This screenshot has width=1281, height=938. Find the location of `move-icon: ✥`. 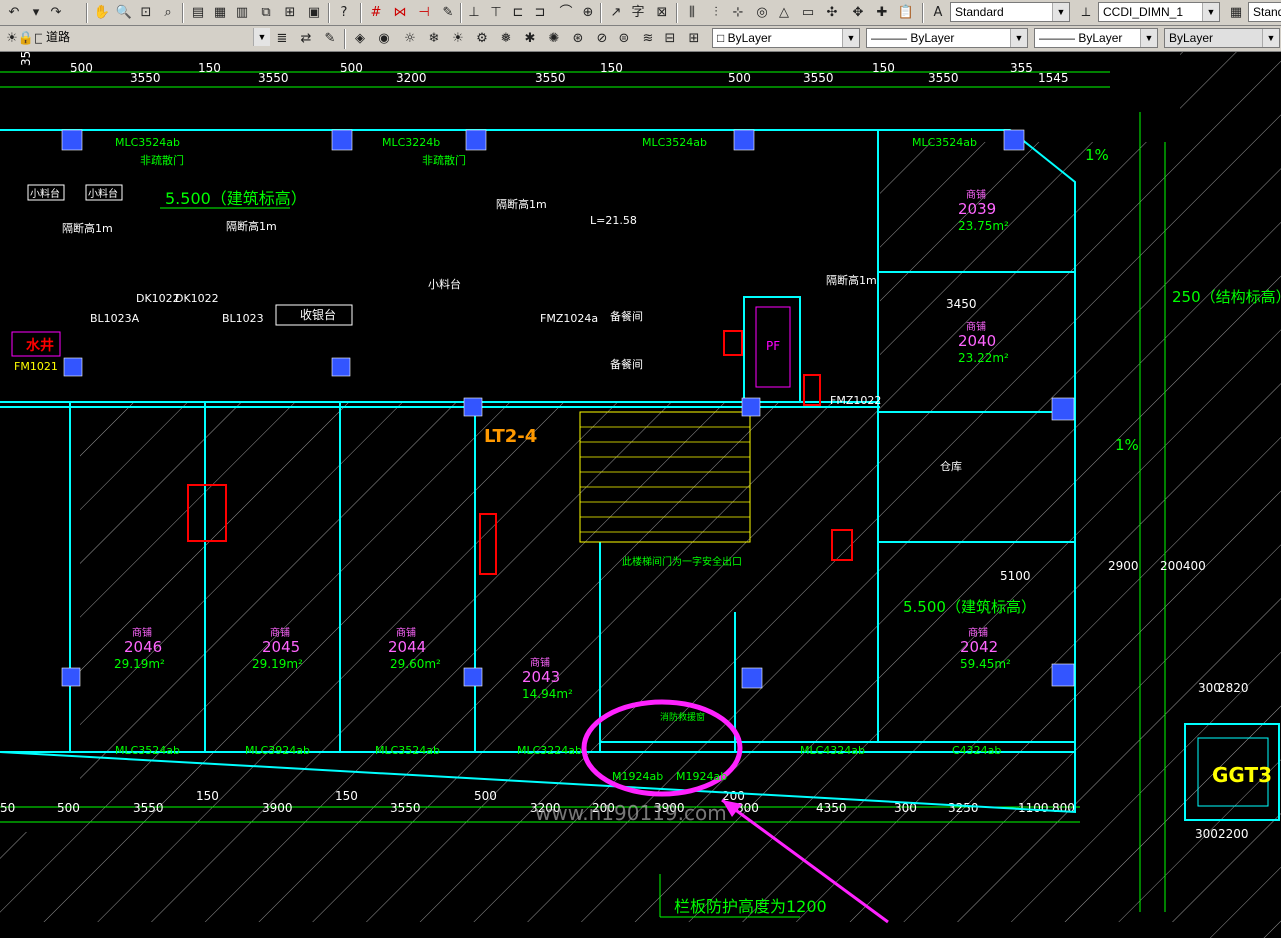

move-icon: ✥ is located at coordinates (858, 13).